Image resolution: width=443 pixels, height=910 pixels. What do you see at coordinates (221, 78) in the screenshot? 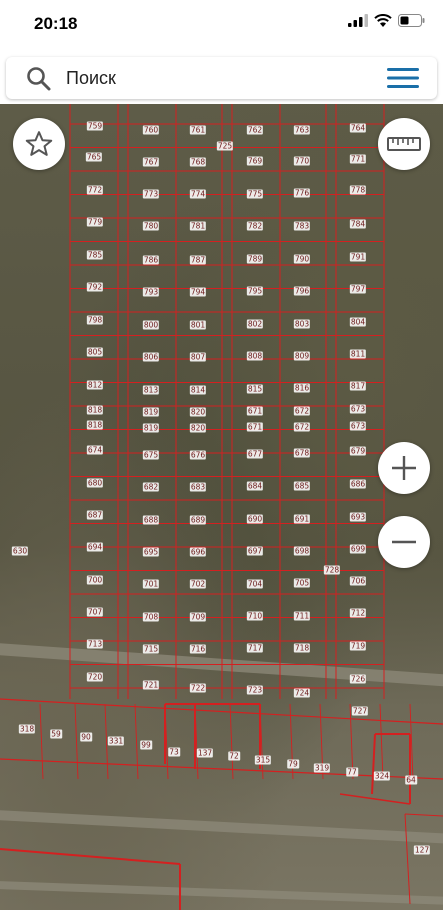
I see `search-bar: Поиск` at bounding box center [221, 78].